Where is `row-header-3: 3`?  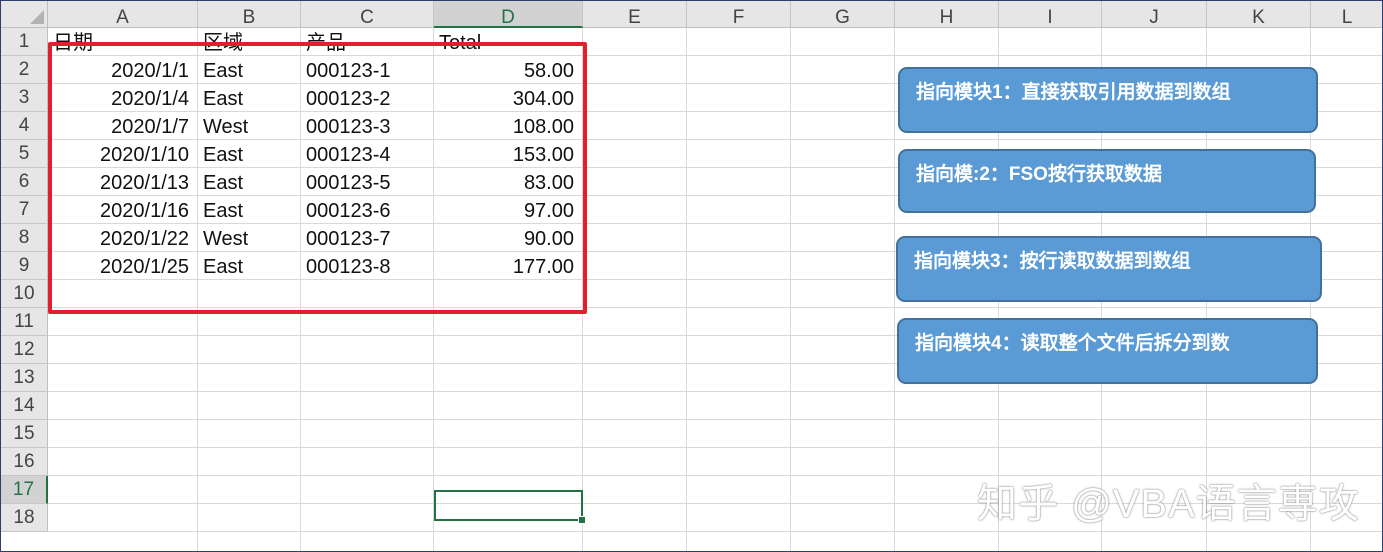 row-header-3: 3 is located at coordinates (24, 98).